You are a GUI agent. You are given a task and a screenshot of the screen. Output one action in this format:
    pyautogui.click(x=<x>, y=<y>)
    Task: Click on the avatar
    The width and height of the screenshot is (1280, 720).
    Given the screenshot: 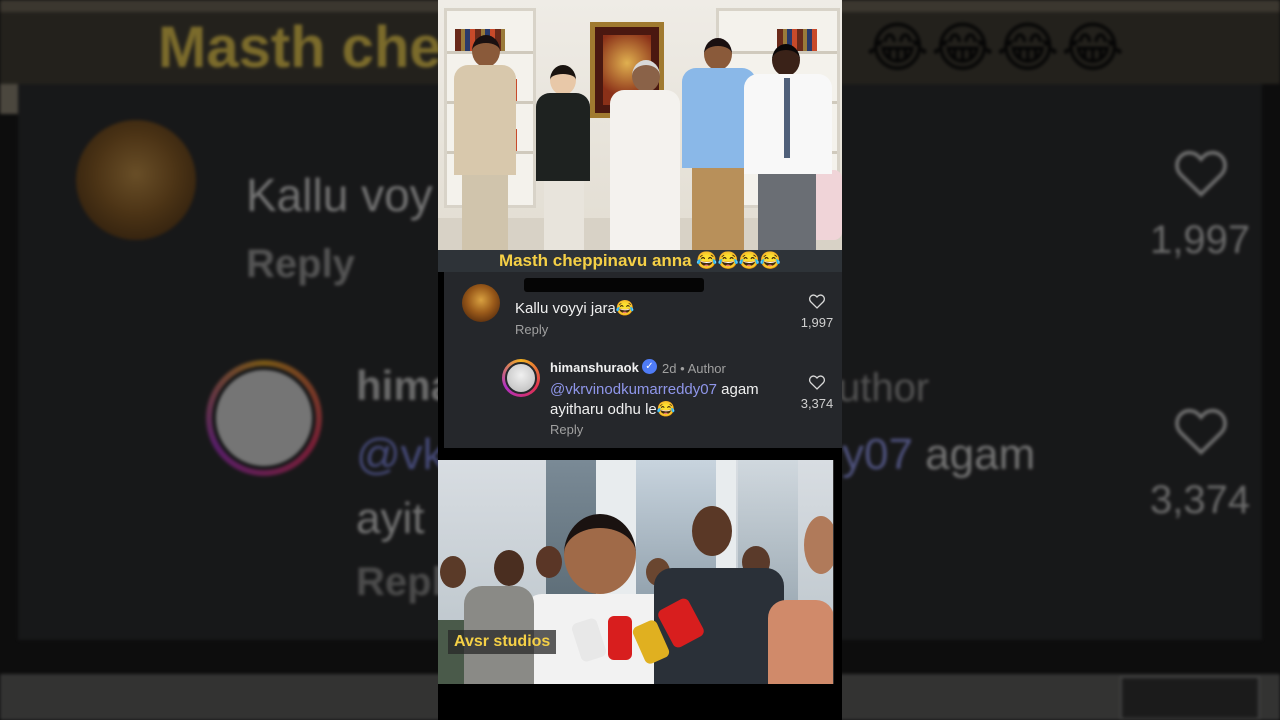 What is the action you would take?
    pyautogui.click(x=481, y=303)
    